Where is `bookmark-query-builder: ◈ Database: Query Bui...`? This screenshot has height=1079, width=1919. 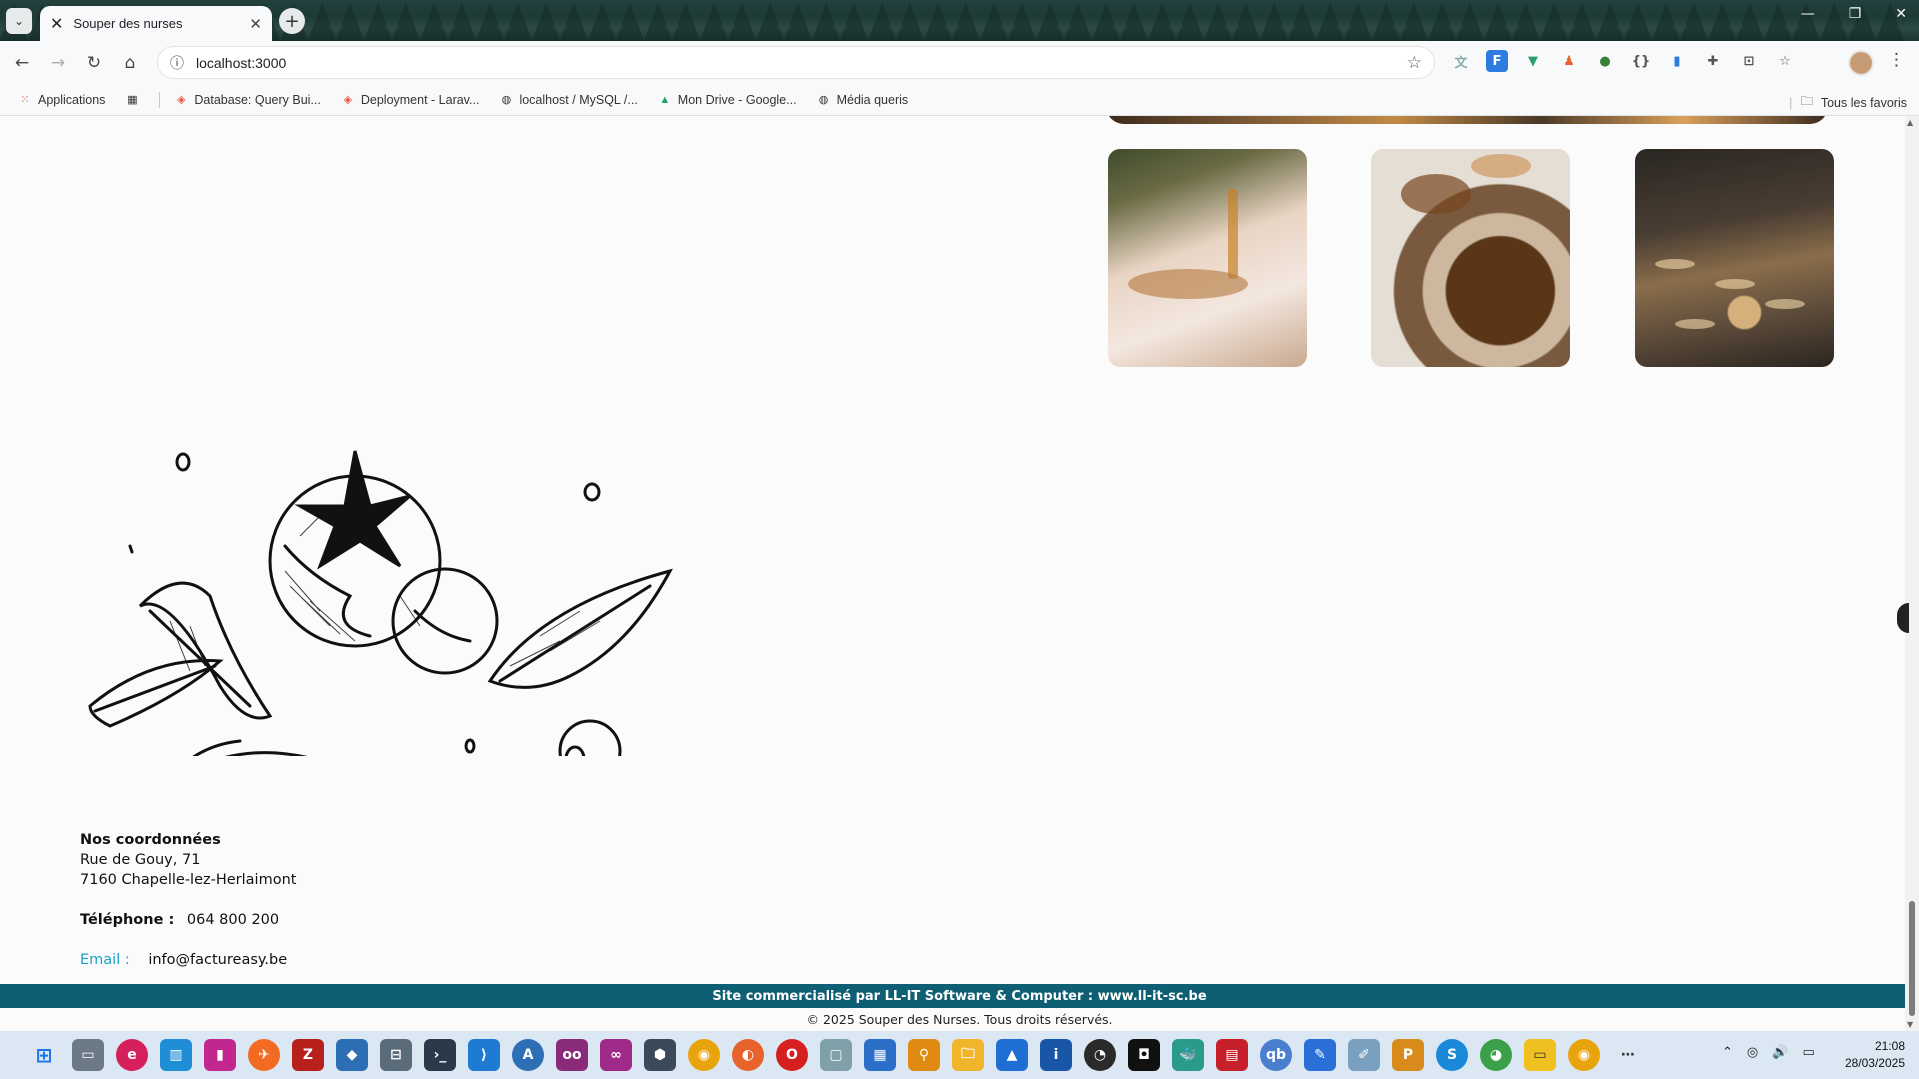
bookmark-query-builder: ◈ Database: Query Bui... is located at coordinates (247, 100).